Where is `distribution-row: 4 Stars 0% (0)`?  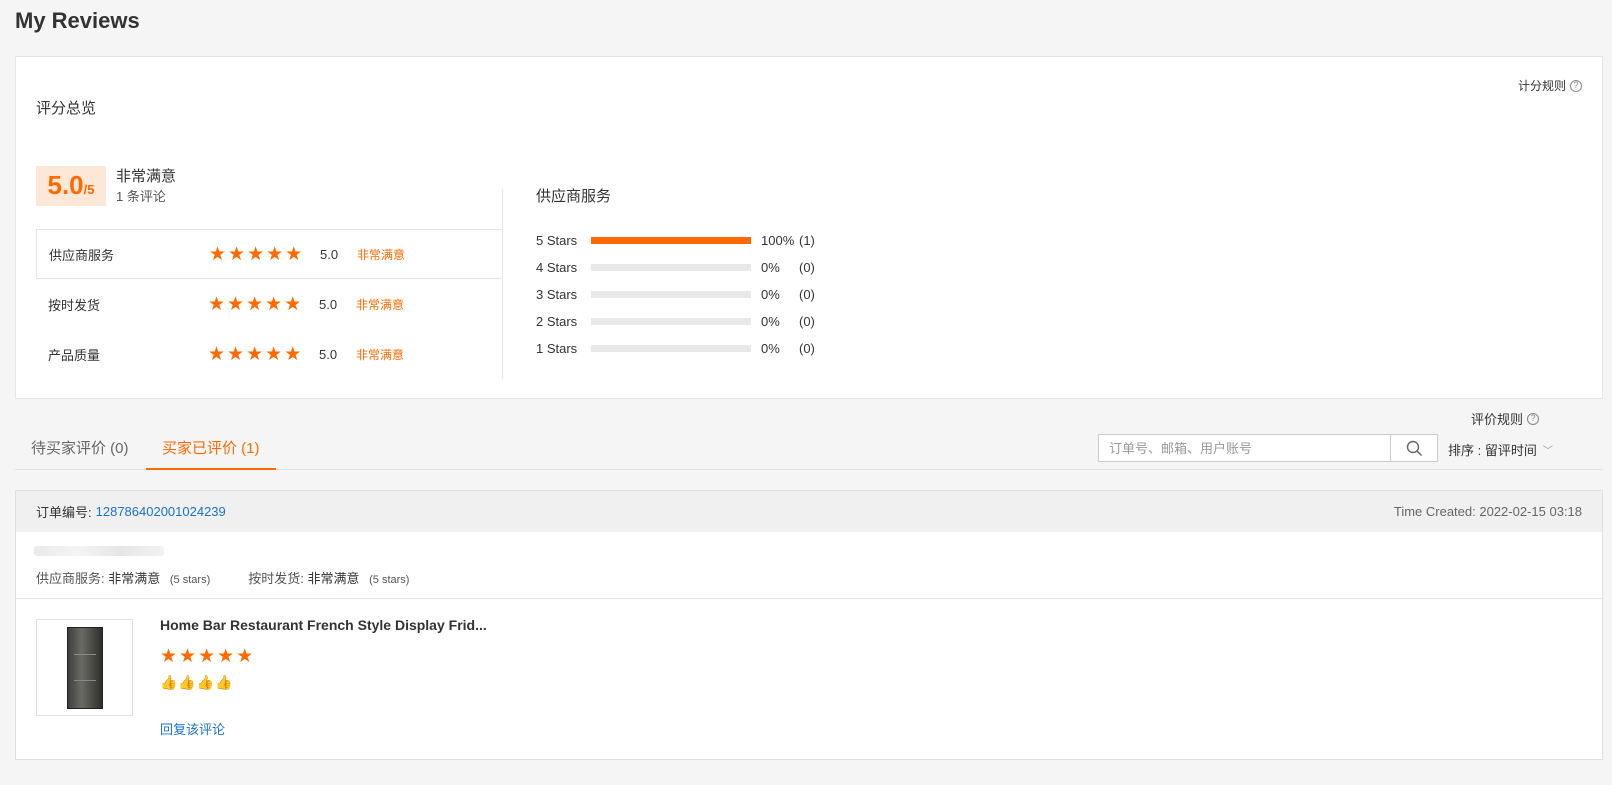
distribution-row: 4 Stars 0% (0) is located at coordinates (686, 267).